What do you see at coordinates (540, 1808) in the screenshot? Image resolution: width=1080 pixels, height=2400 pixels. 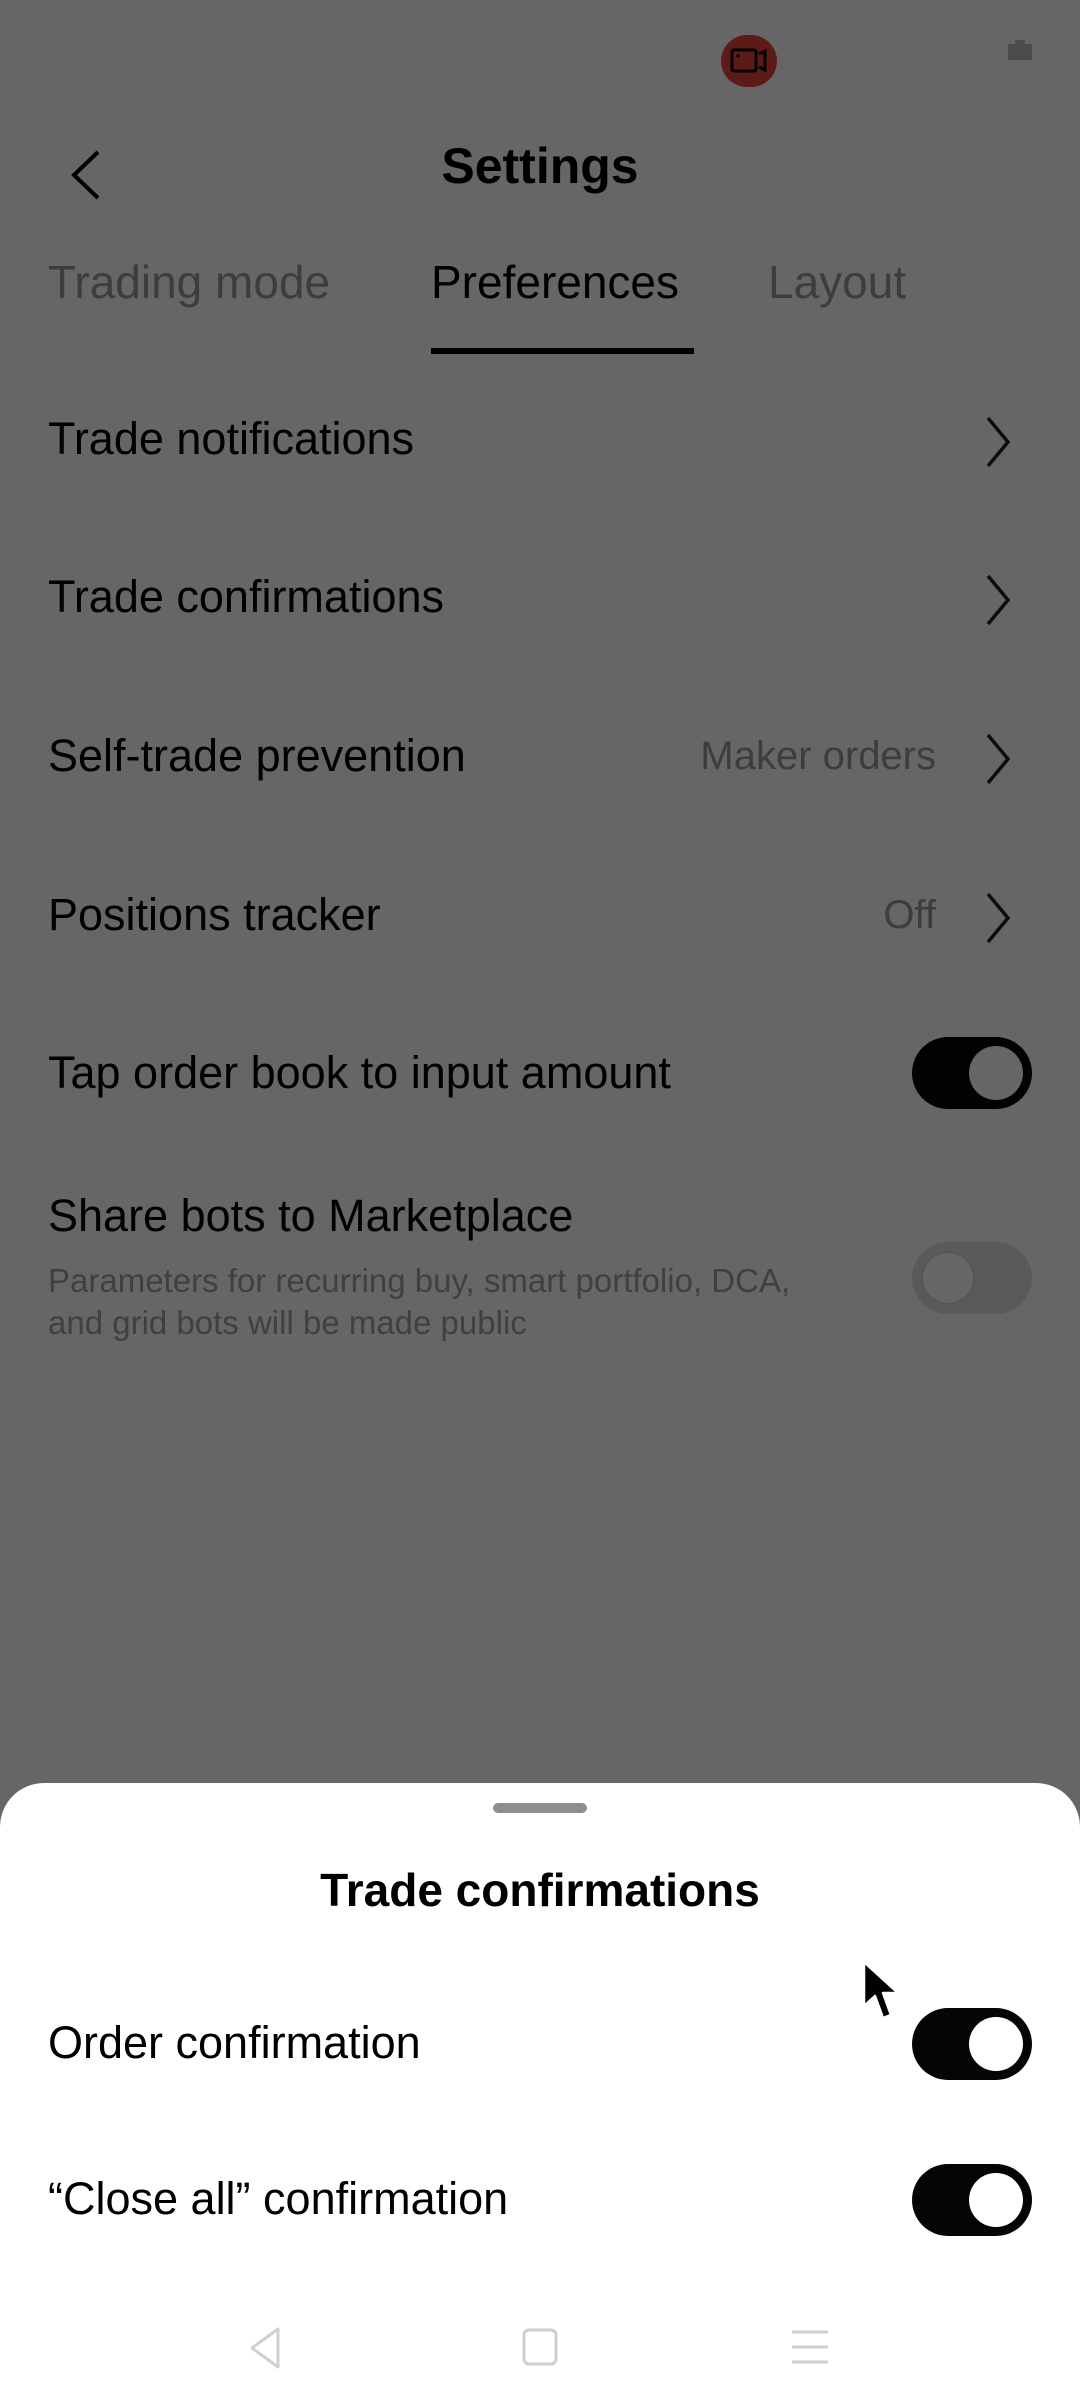 I see `sheet-drag-handle` at bounding box center [540, 1808].